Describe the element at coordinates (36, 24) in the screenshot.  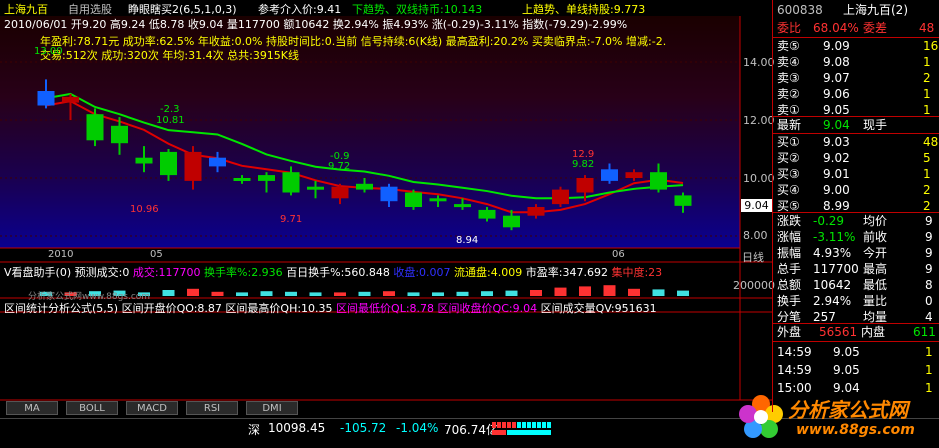
I see `info-date: 2010/06/01` at that location.